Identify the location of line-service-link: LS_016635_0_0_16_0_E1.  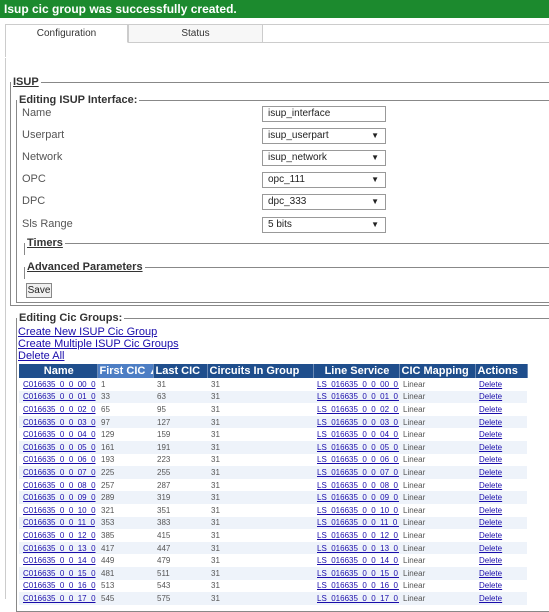
(356, 586).